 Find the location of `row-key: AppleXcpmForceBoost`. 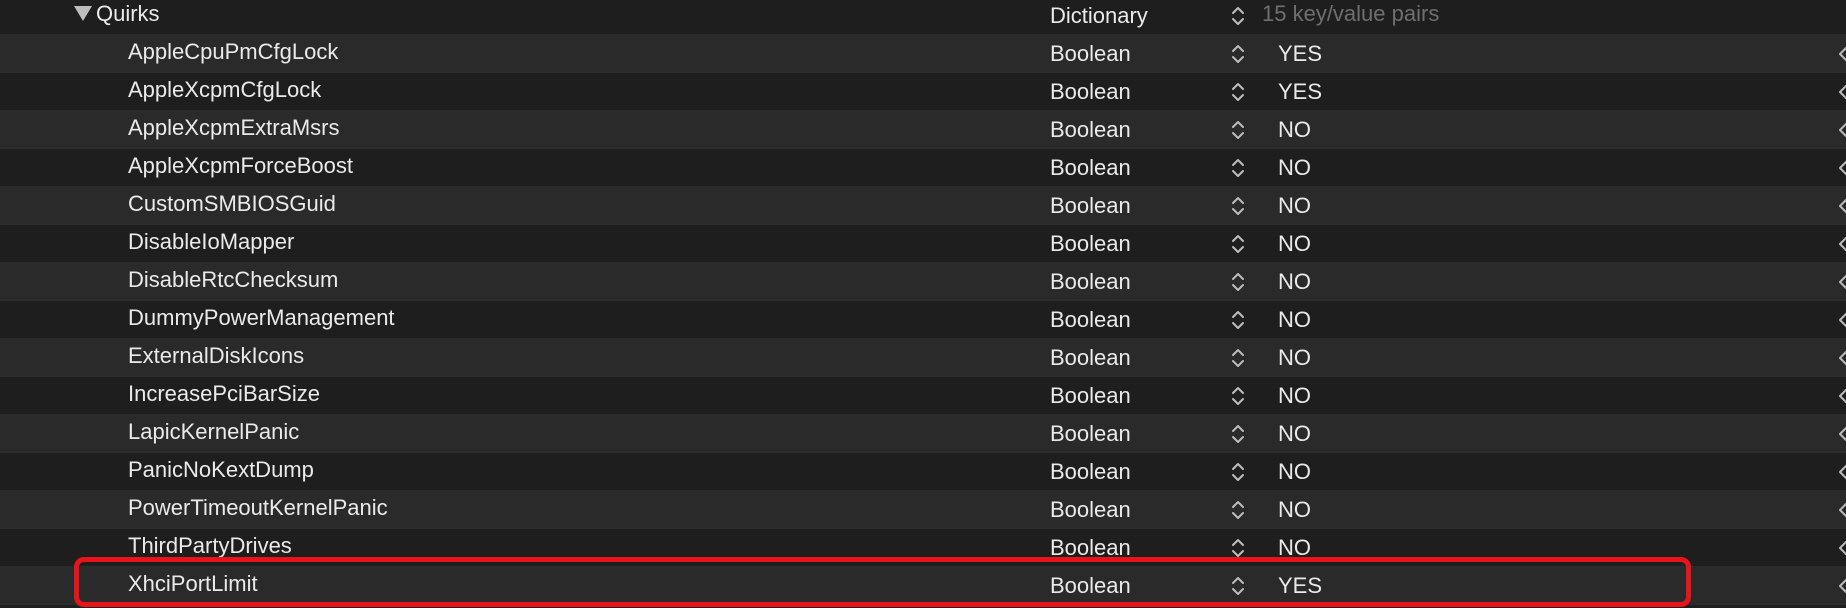

row-key: AppleXcpmForceBoost is located at coordinates (240, 168).